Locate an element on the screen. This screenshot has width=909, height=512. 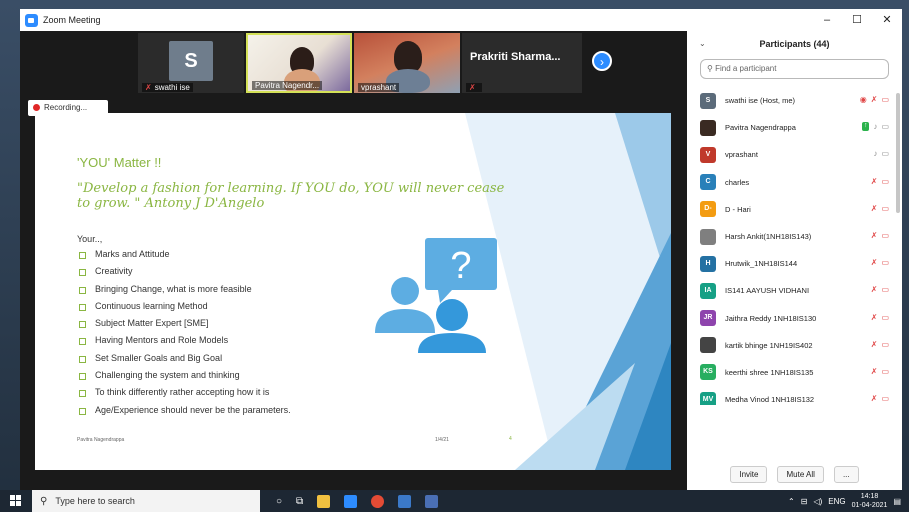
taskbar-search-input: ⚲ Type here to search is located at coordinates (146, 501).